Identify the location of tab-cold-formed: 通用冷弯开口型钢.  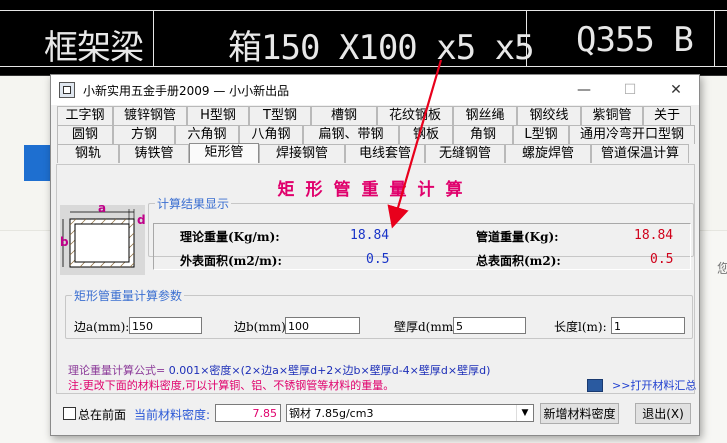
(632, 134).